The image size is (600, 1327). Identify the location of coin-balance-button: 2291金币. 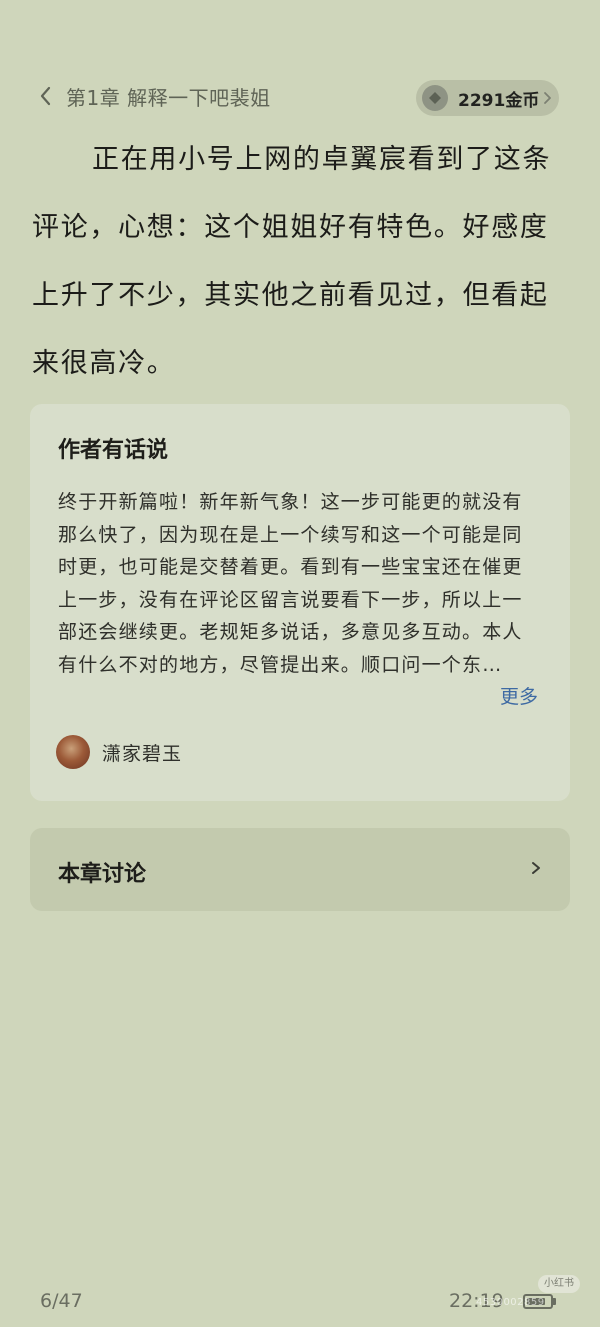
(487, 98).